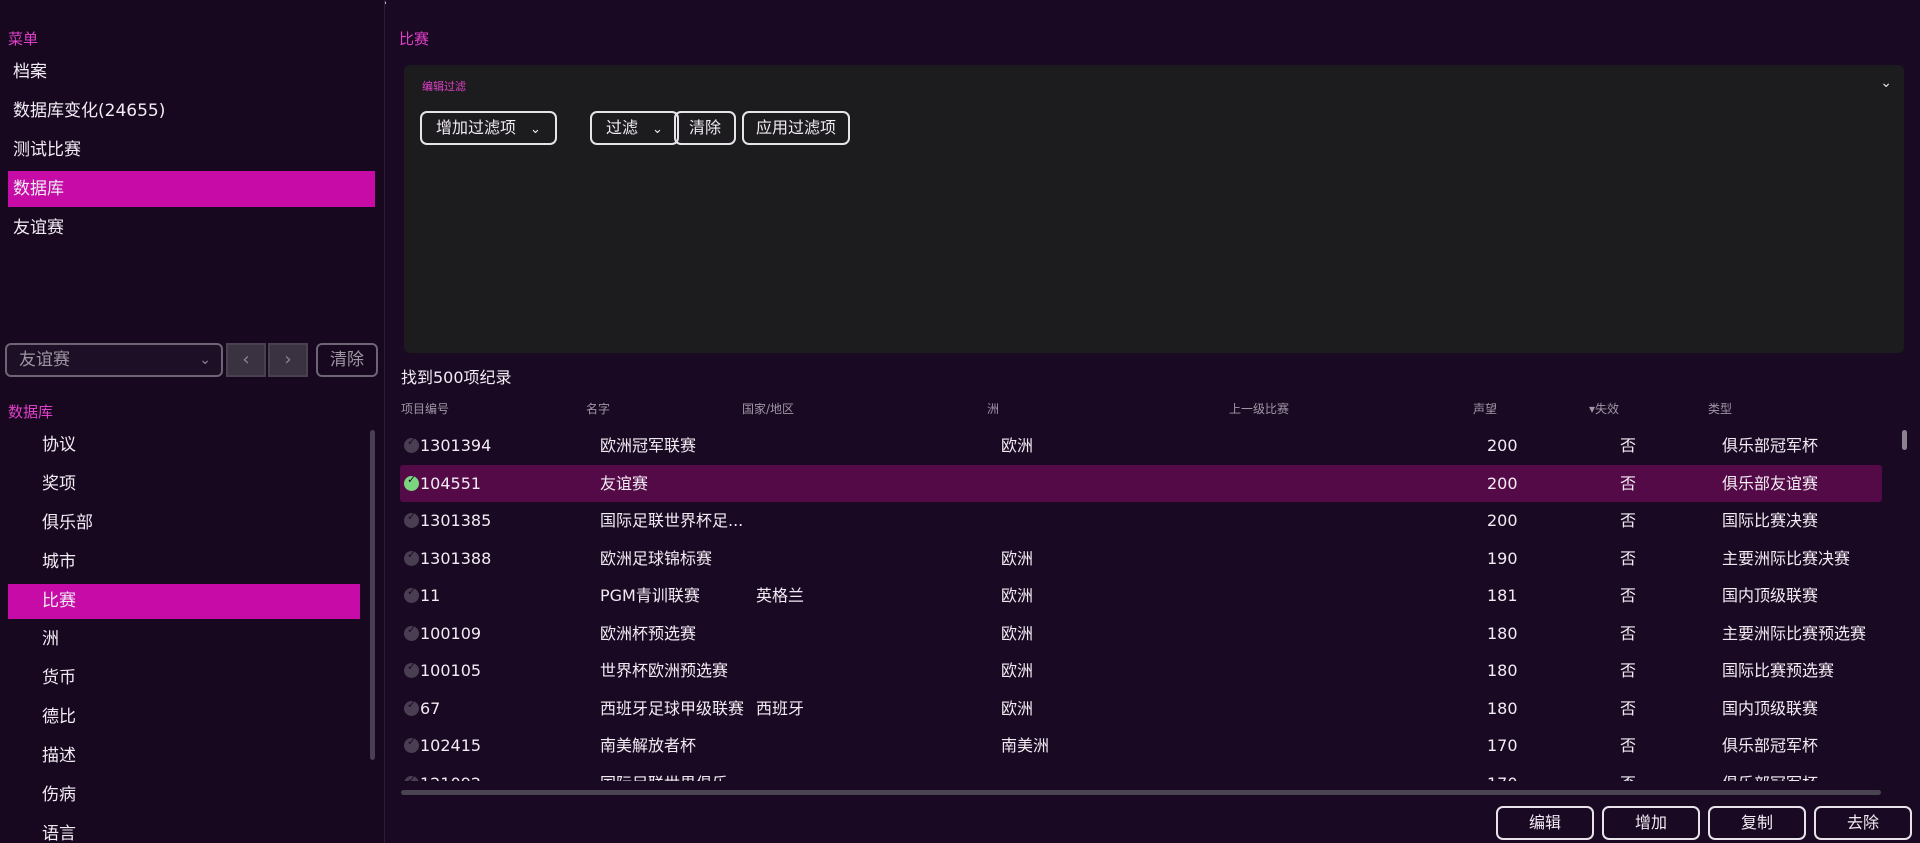  What do you see at coordinates (1141, 558) in the screenshot?
I see `table-row: 1301388 欧洲足球锦标赛 欧洲 190 否 主要洲际比赛决赛` at bounding box center [1141, 558].